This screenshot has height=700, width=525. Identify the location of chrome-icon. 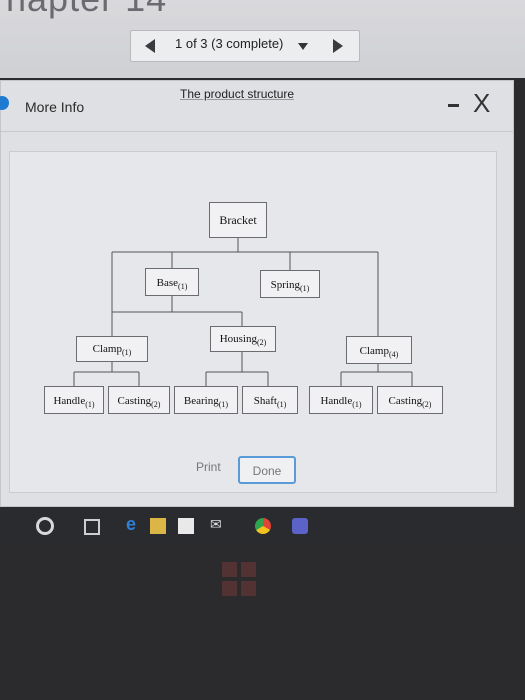
(263, 526).